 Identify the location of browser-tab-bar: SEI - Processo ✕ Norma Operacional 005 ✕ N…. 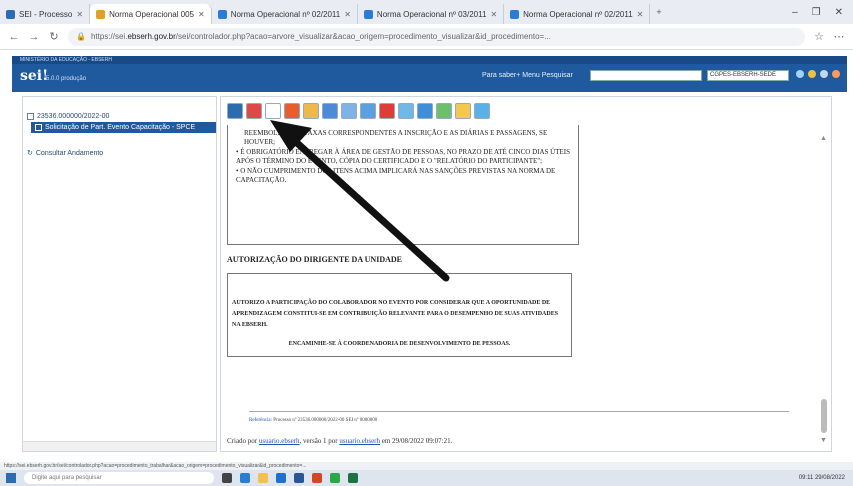
(426, 12).